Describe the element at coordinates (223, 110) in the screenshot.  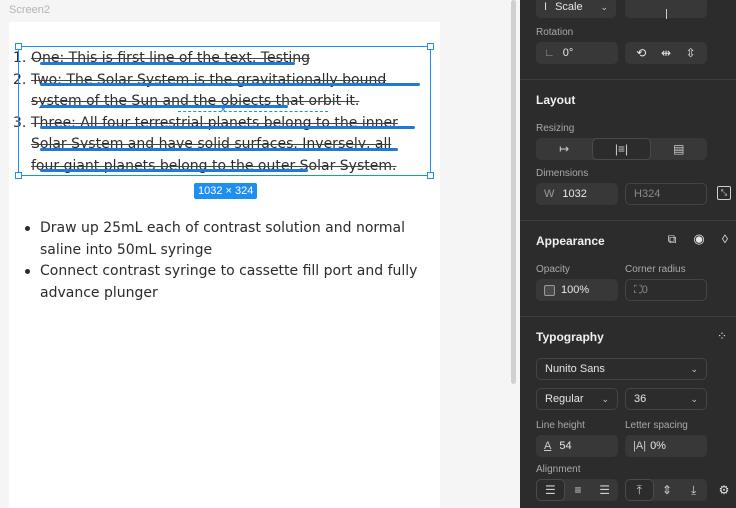
I see `center-marker-icon: ✕` at that location.